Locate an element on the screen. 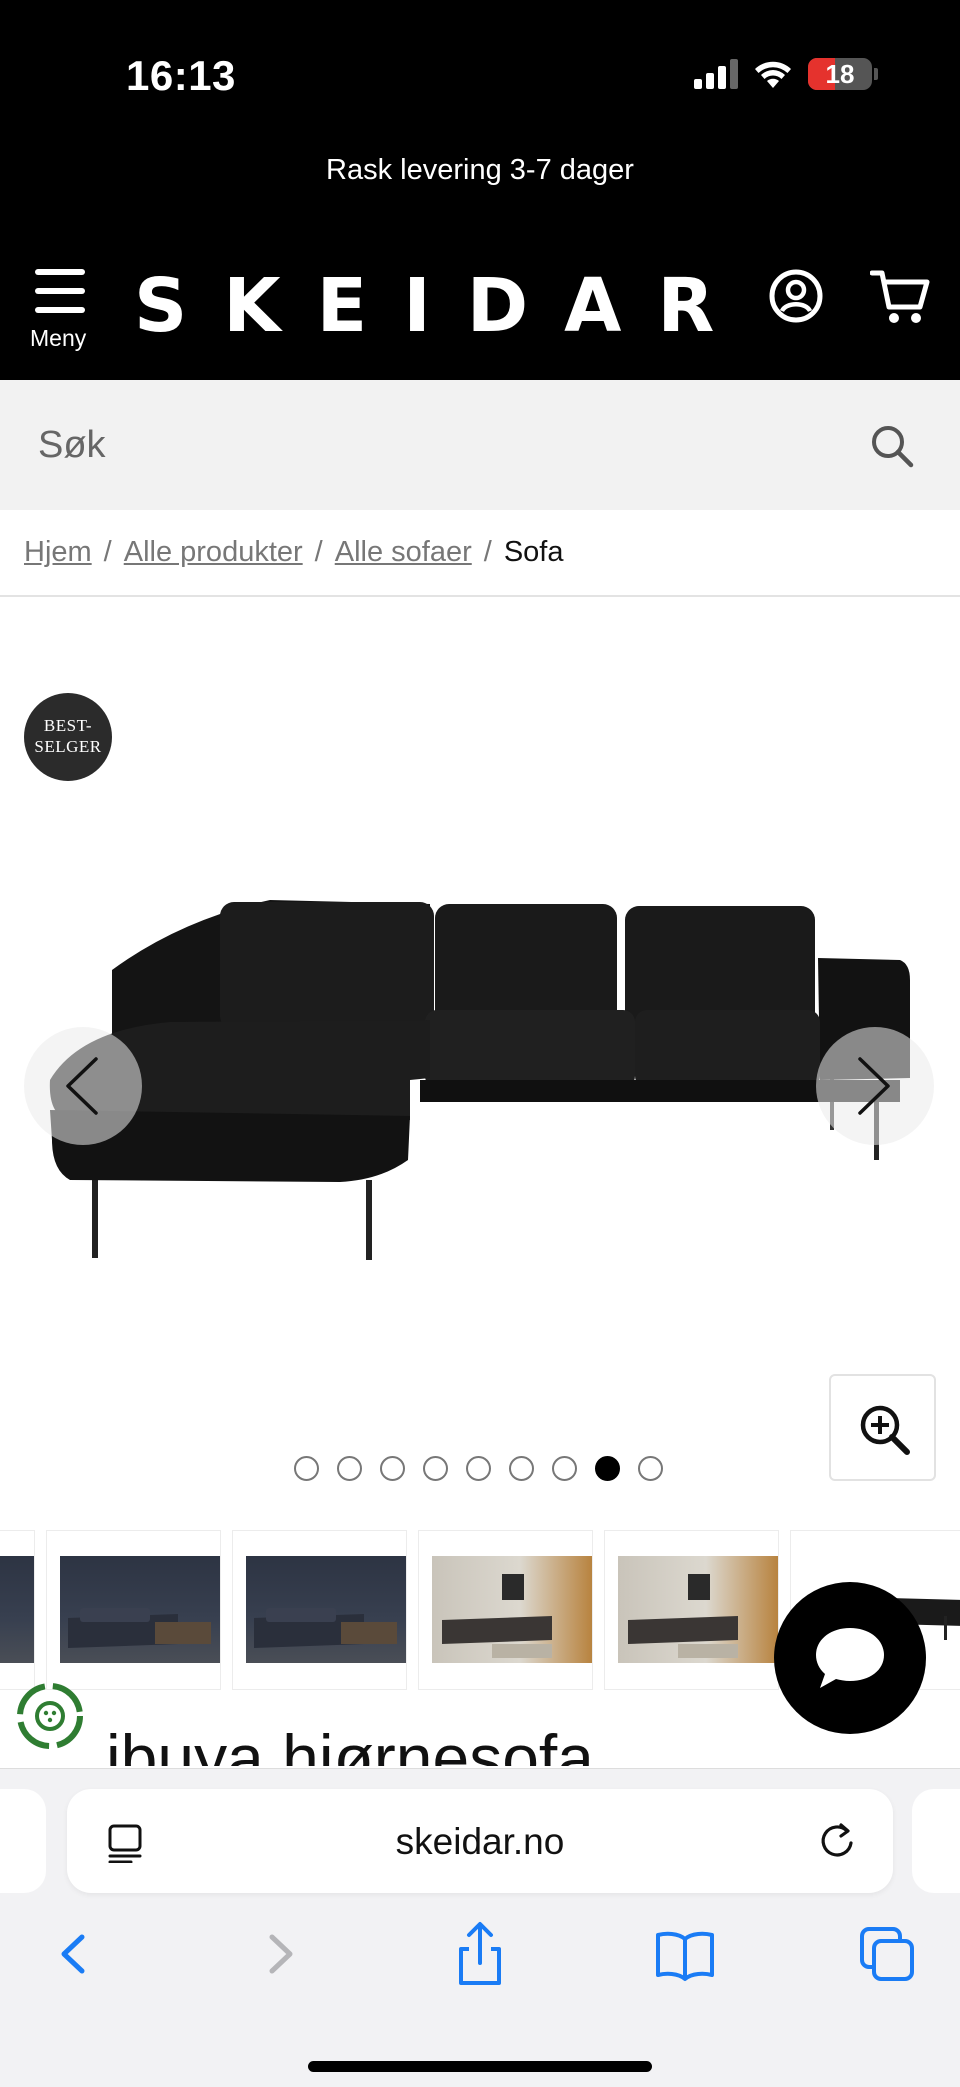  zoom-button is located at coordinates (882, 1427).